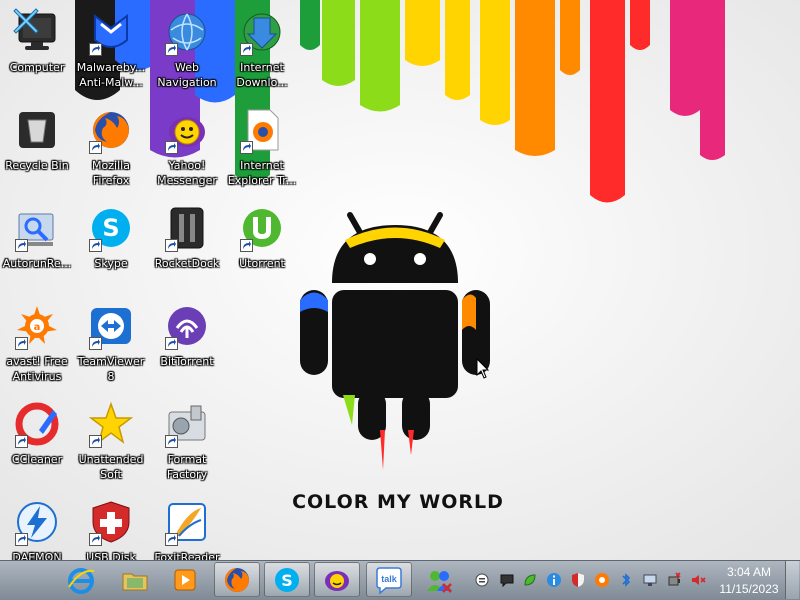  I want to click on taskbar-button-yahoo-messenger, so click(337, 579).